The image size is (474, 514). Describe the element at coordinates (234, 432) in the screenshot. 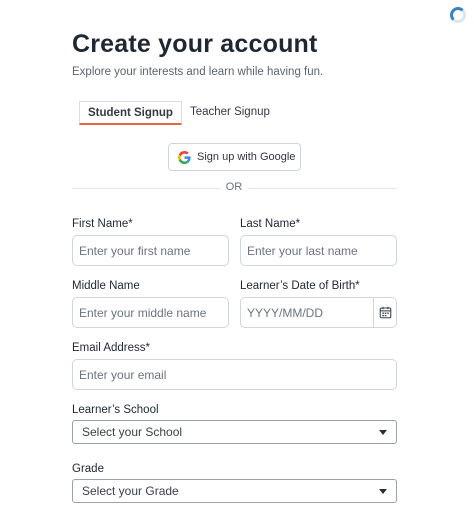

I see `school-select: Select your School` at that location.